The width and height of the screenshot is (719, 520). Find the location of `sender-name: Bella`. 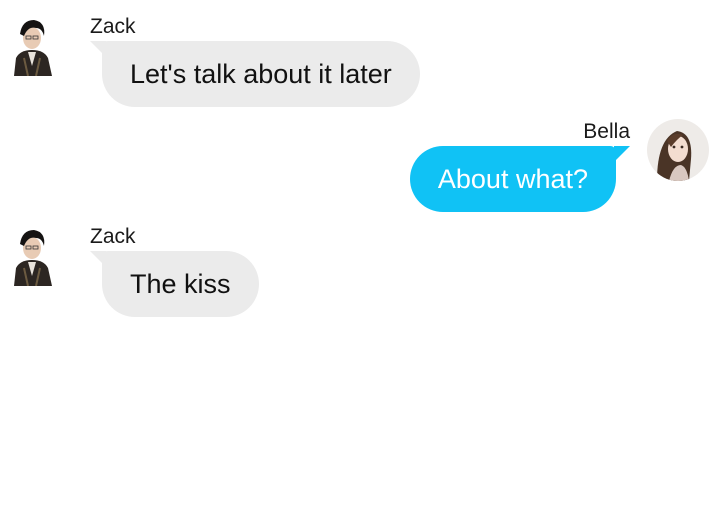

sender-name: Bella is located at coordinates (606, 131).